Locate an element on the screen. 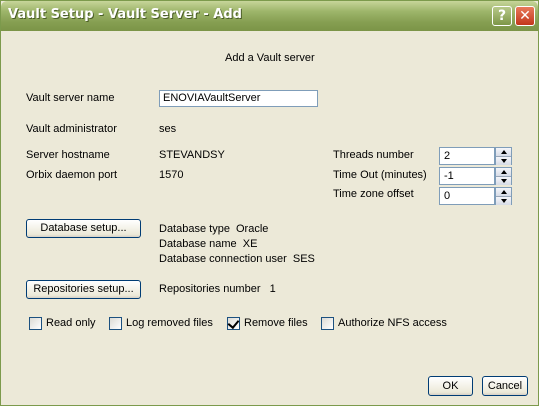 This screenshot has height=406, width=539. timeout-input: -1 is located at coordinates (467, 176).